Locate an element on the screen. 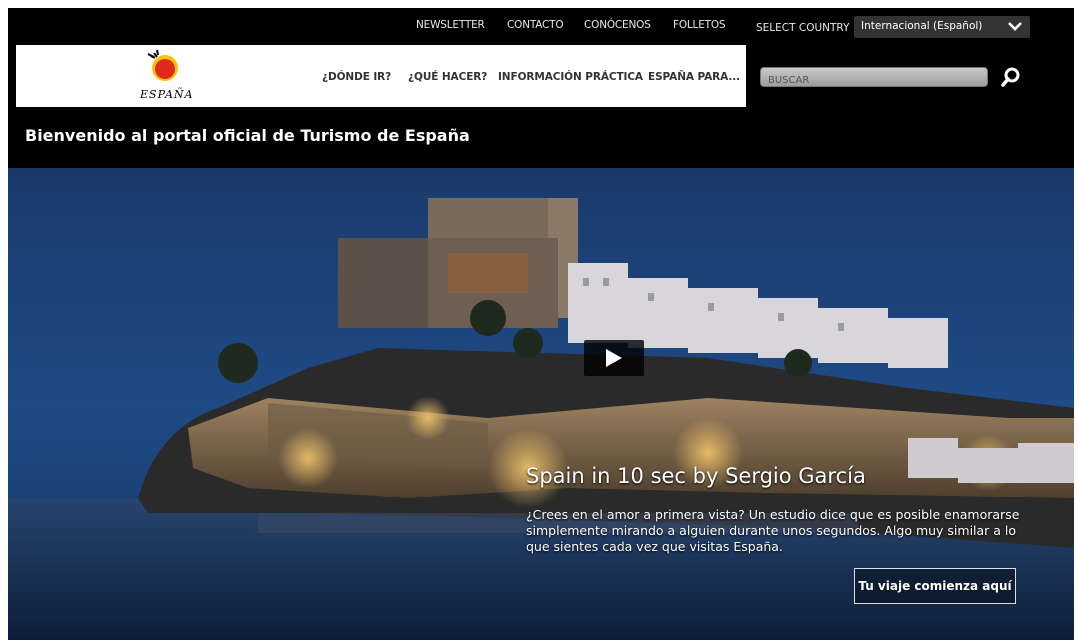  nav-donde-ir: ¿DÓNDE IR? is located at coordinates (356, 77).